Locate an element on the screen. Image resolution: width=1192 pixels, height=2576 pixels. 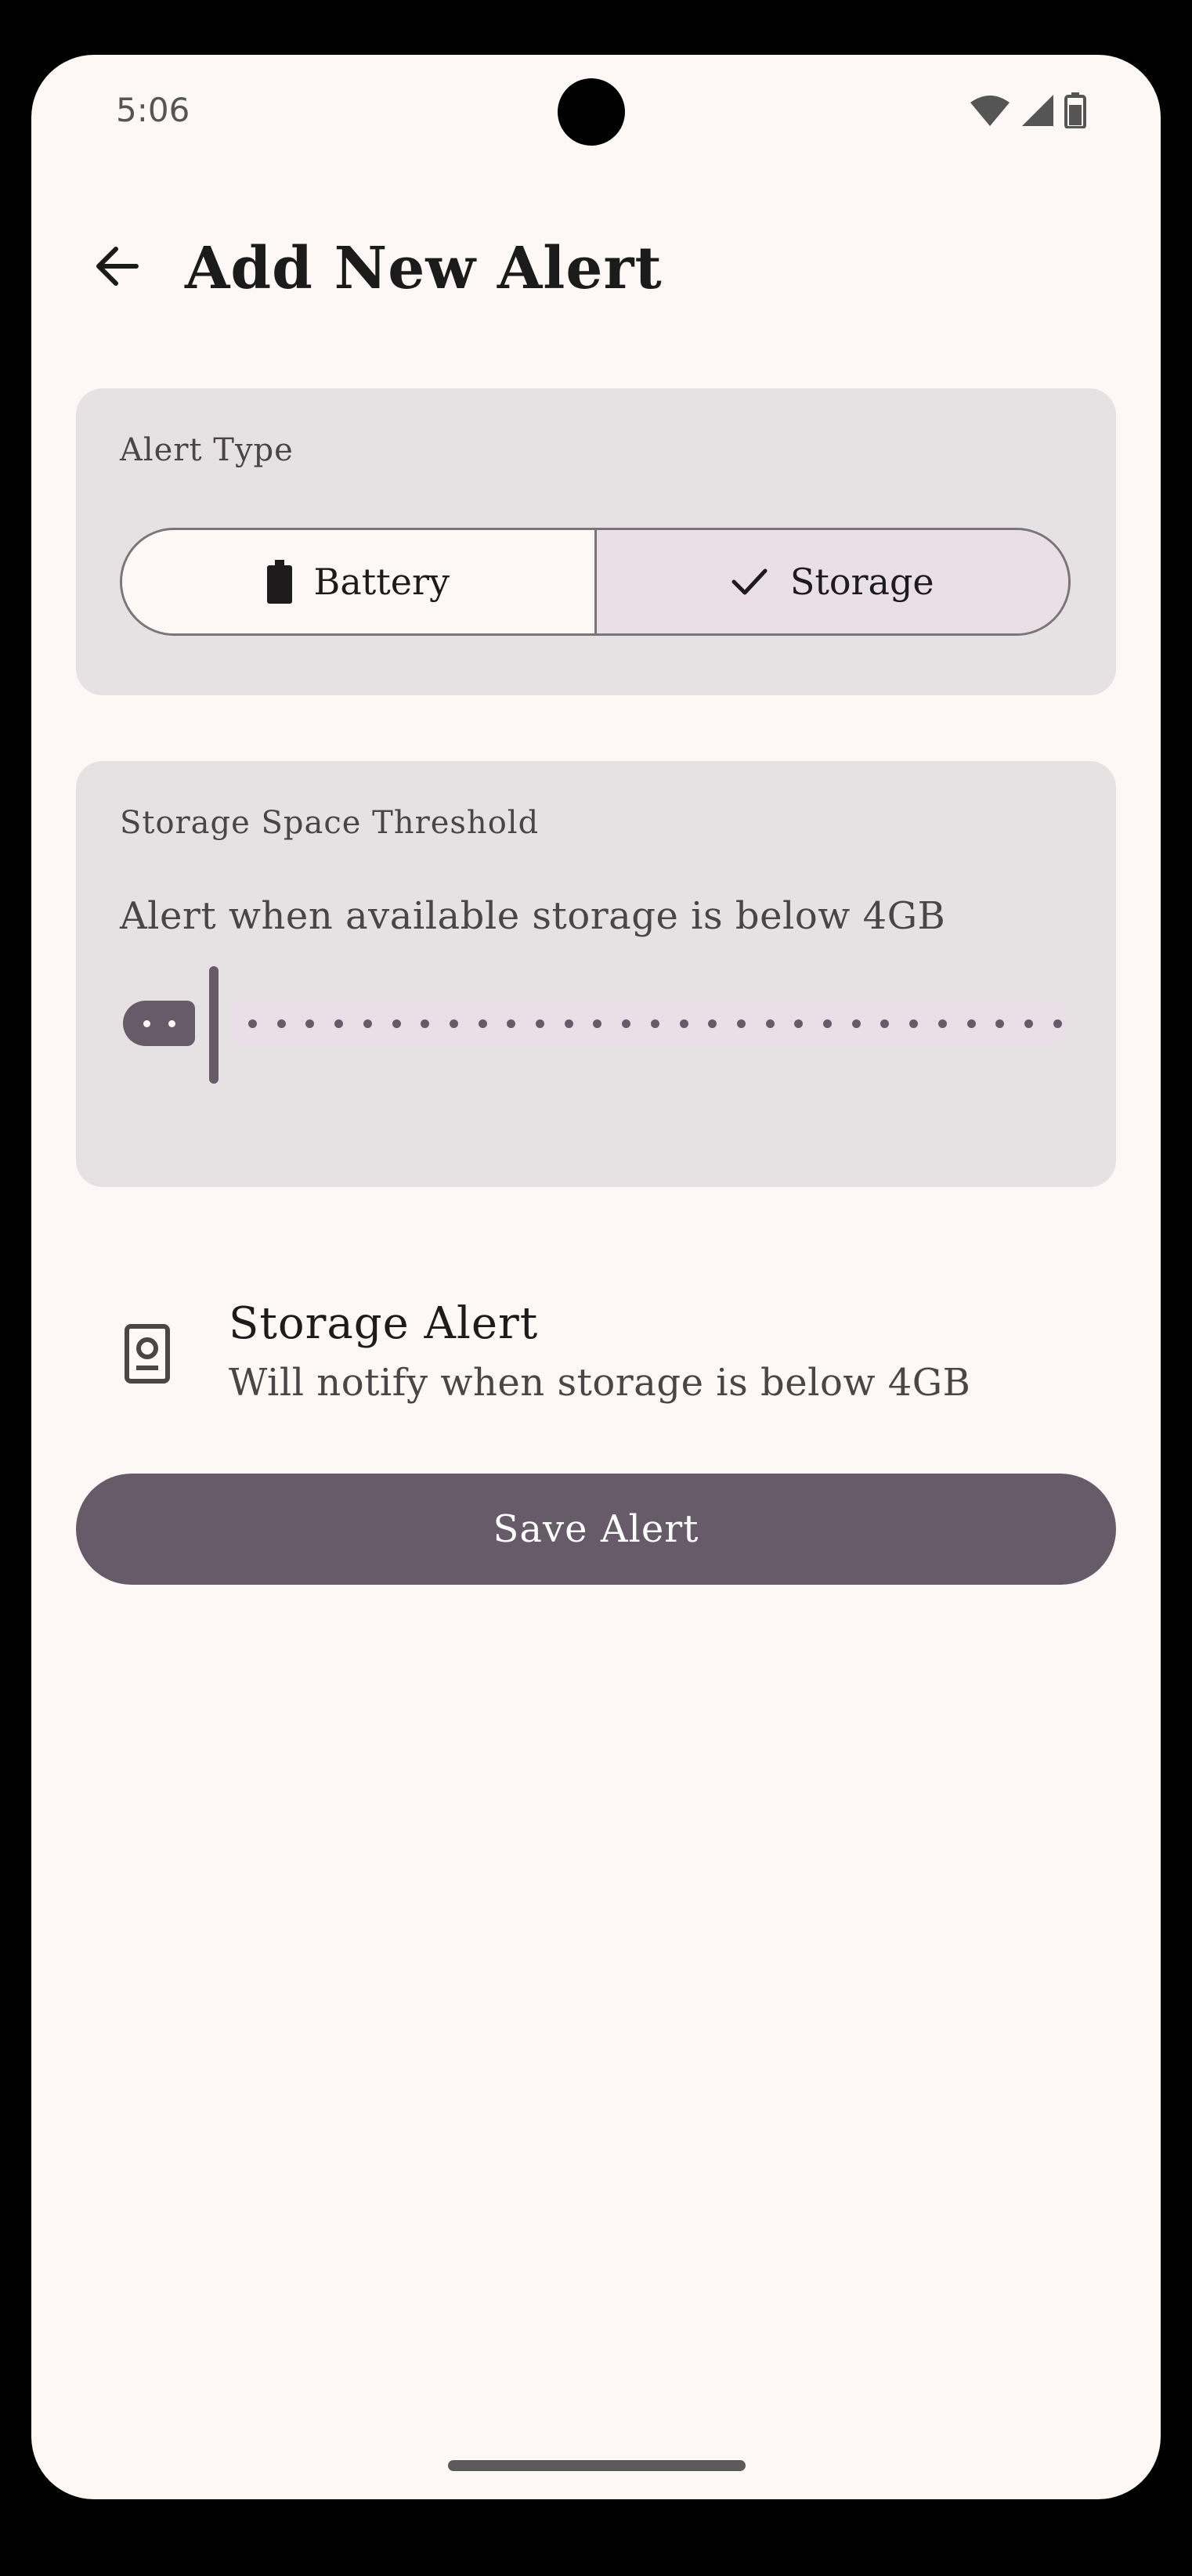
back-button is located at coordinates (117, 266).